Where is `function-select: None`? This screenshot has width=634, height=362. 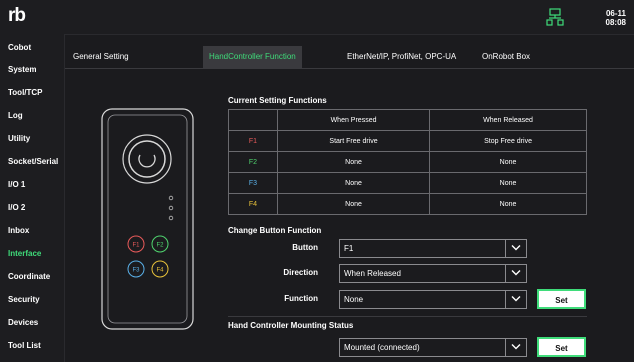 function-select: None is located at coordinates (433, 299).